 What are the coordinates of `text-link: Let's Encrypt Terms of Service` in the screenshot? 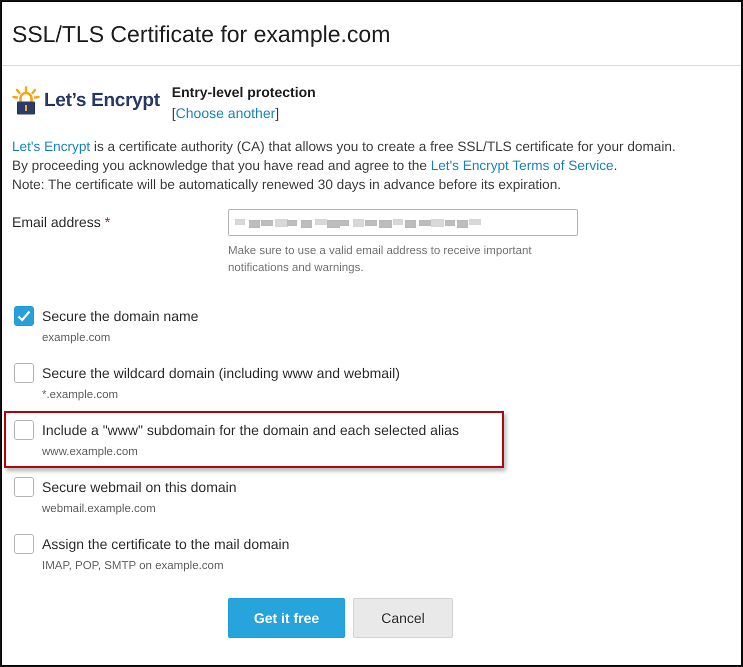 It's located at (522, 165).